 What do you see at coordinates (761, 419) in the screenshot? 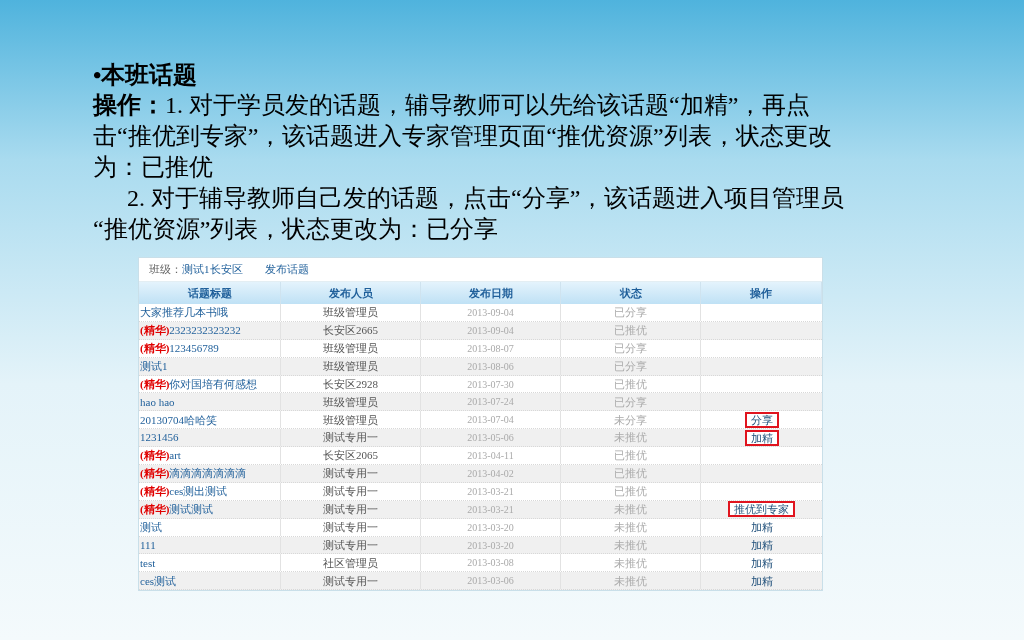
I see `action-link: 分享` at bounding box center [761, 419].